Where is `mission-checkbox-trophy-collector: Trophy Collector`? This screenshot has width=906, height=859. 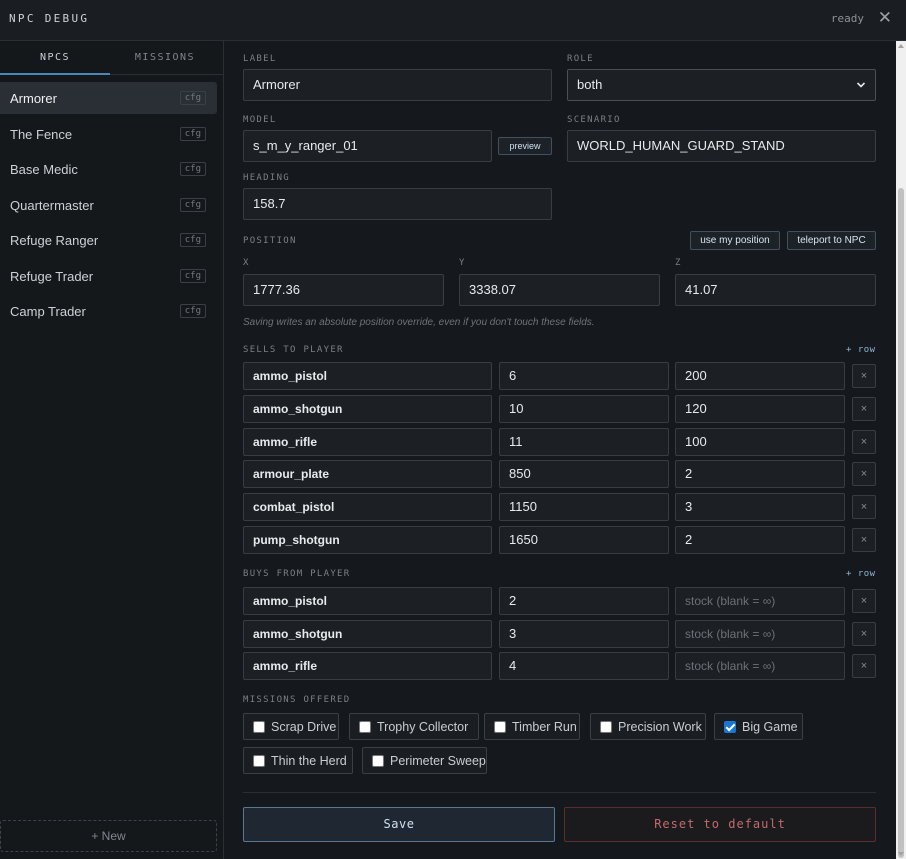
mission-checkbox-trophy-collector: Trophy Collector is located at coordinates (414, 726).